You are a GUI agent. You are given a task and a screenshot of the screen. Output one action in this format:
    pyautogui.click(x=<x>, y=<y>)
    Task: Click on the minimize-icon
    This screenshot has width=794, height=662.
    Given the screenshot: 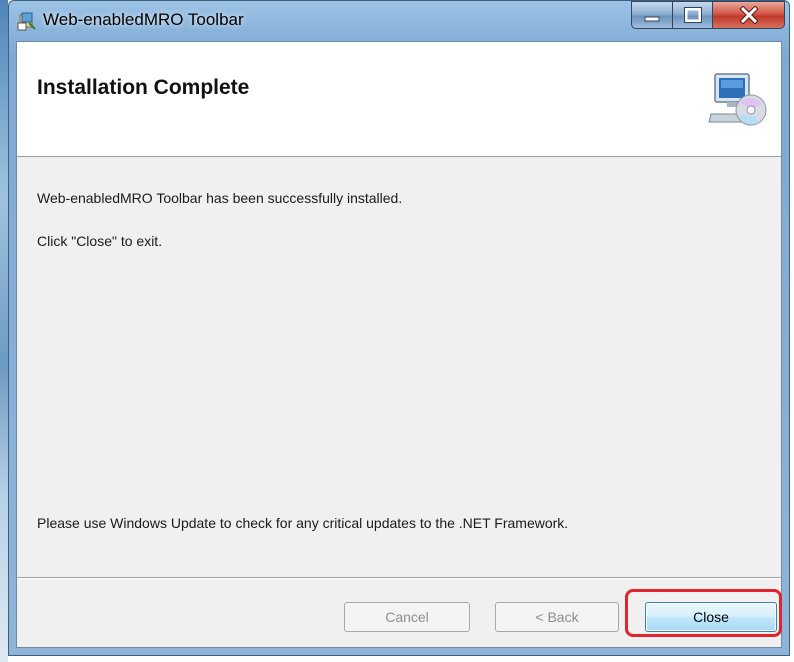 What is the action you would take?
    pyautogui.click(x=652, y=19)
    